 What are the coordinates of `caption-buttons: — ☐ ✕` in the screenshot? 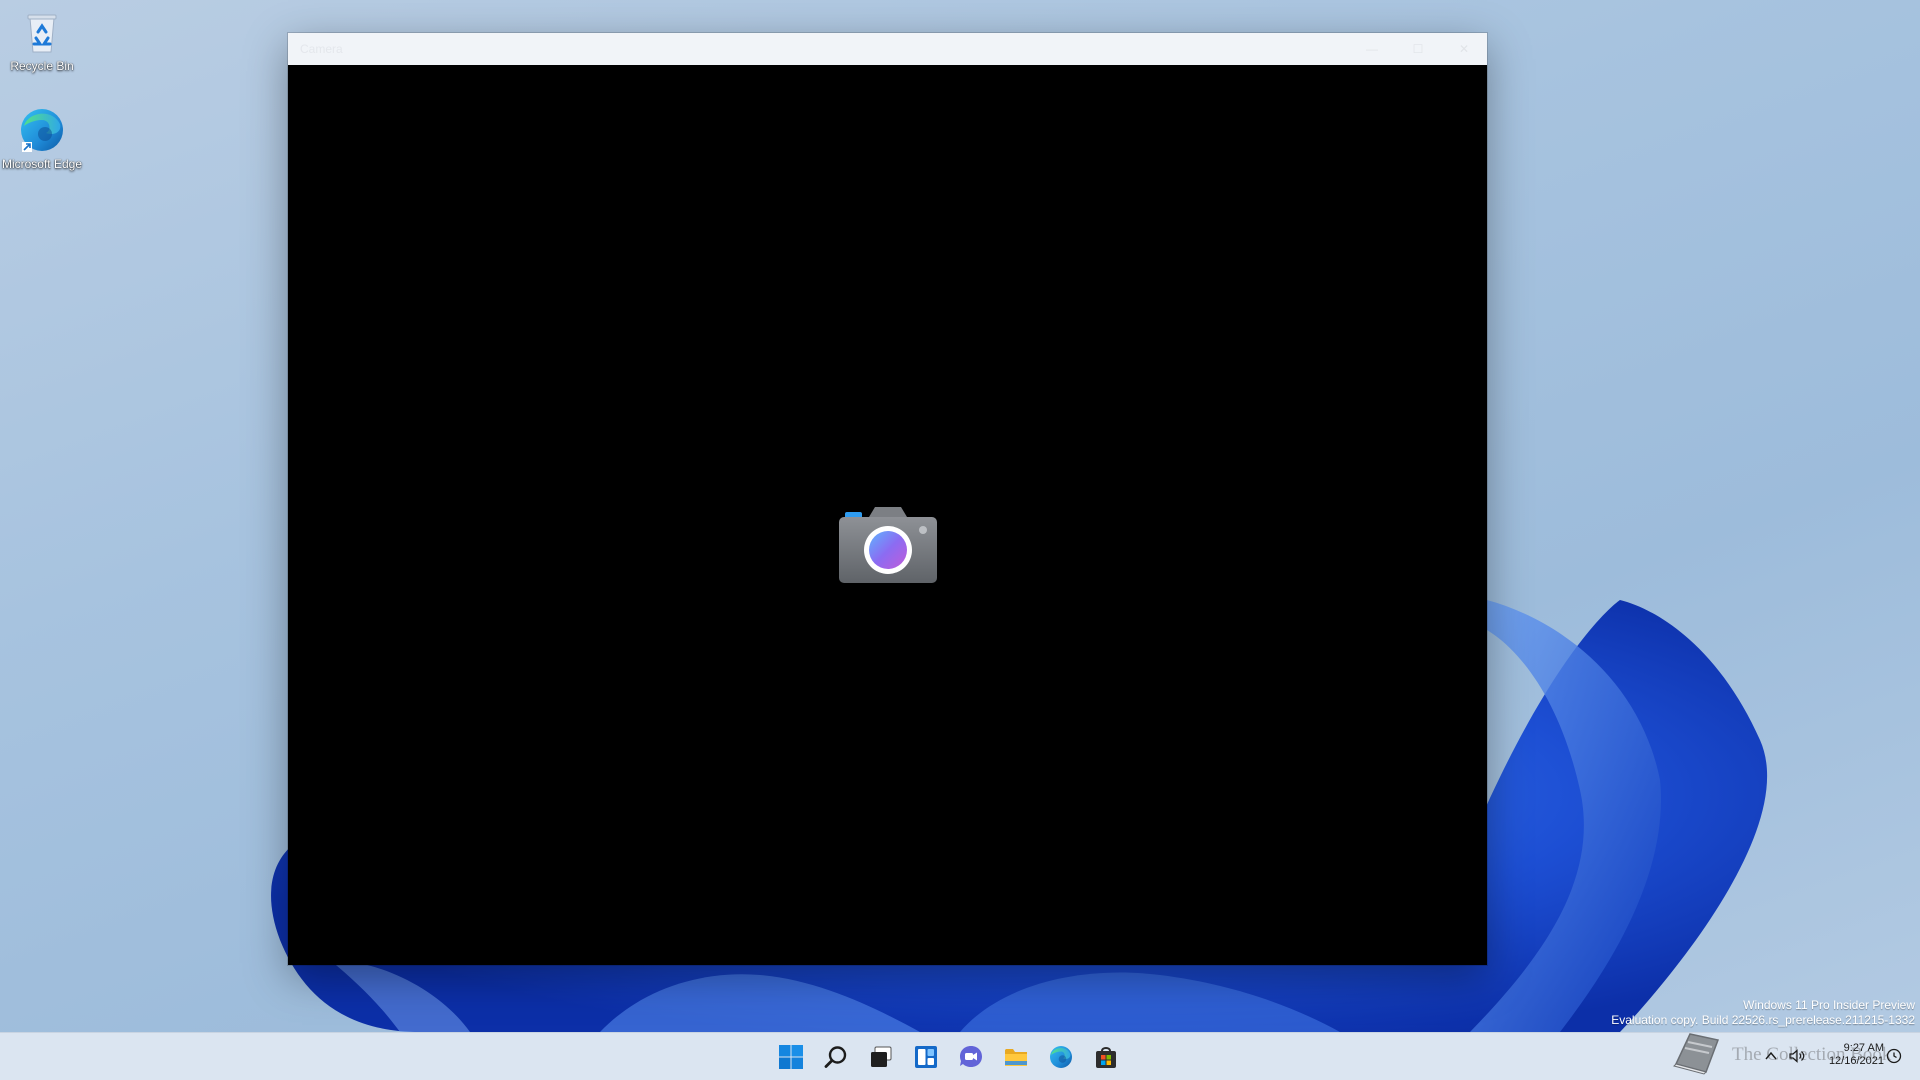 It's located at (1418, 49).